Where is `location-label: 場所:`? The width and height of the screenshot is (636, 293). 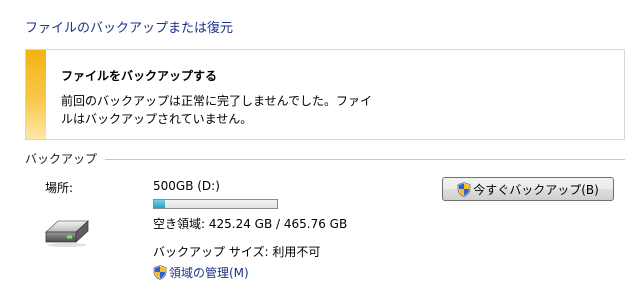 location-label: 場所: is located at coordinates (59, 188).